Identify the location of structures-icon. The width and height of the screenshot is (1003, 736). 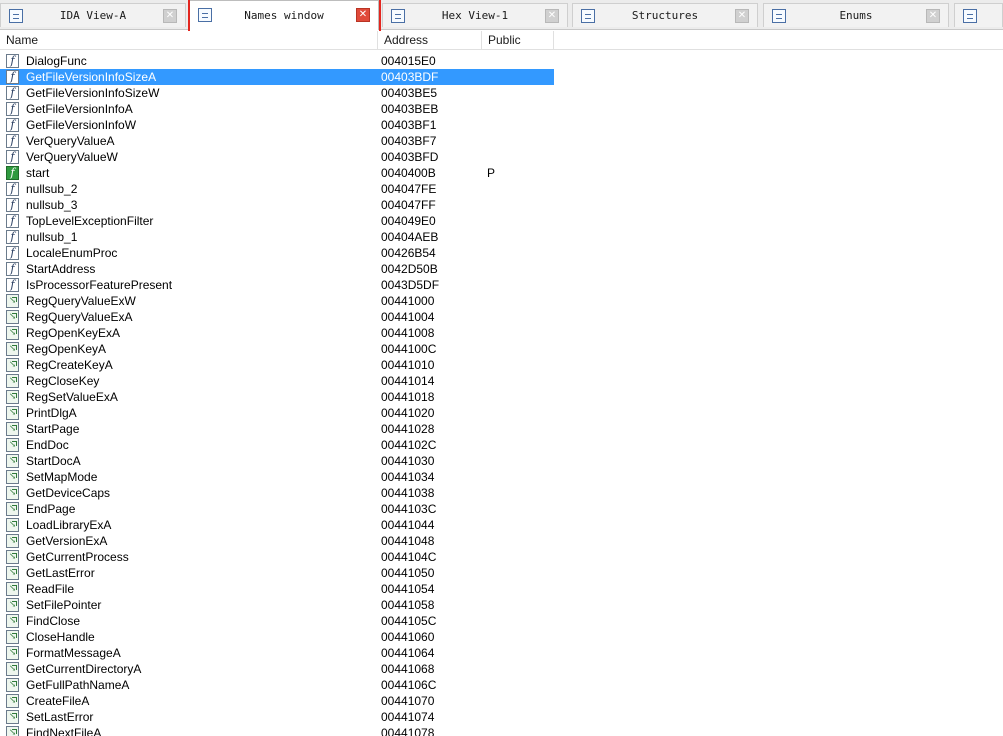
(588, 16).